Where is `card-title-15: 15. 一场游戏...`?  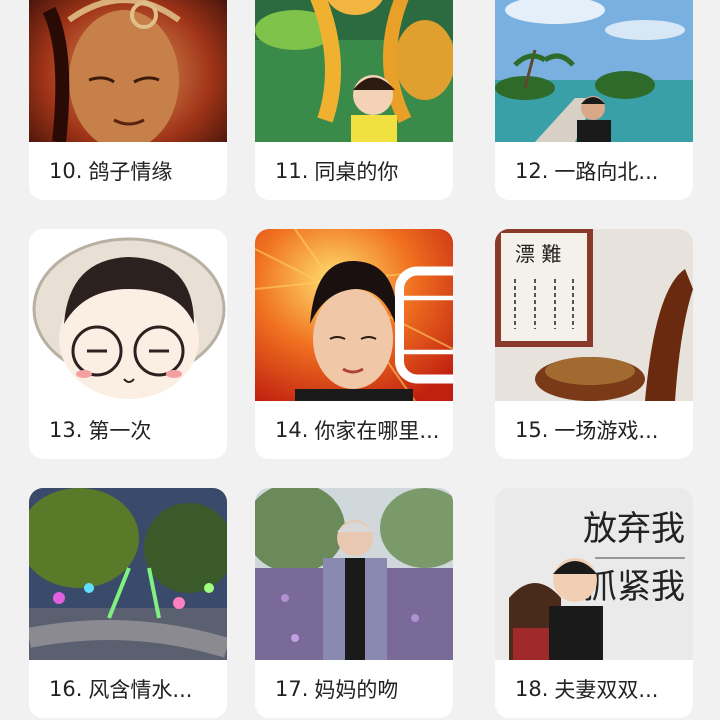 card-title-15: 15. 一场游戏... is located at coordinates (597, 430).